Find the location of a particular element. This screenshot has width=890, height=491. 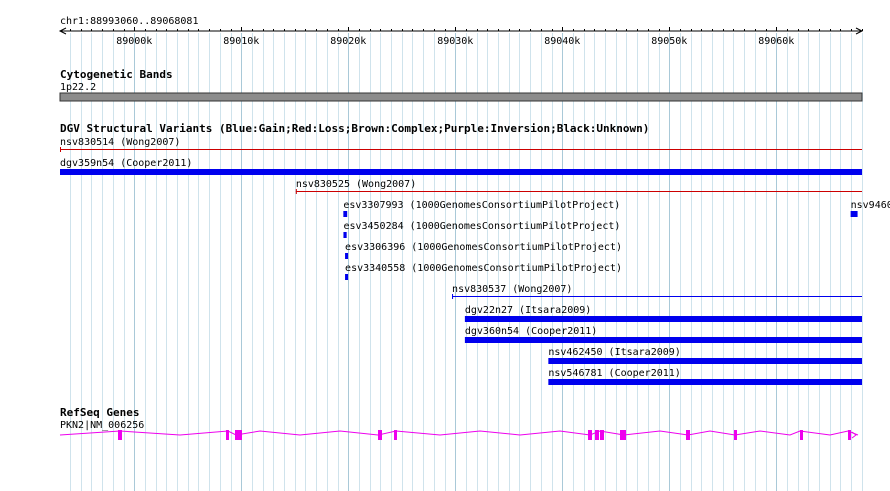

dgv-feature-label: nsv830525 (Wong2007) is located at coordinates (356, 184).